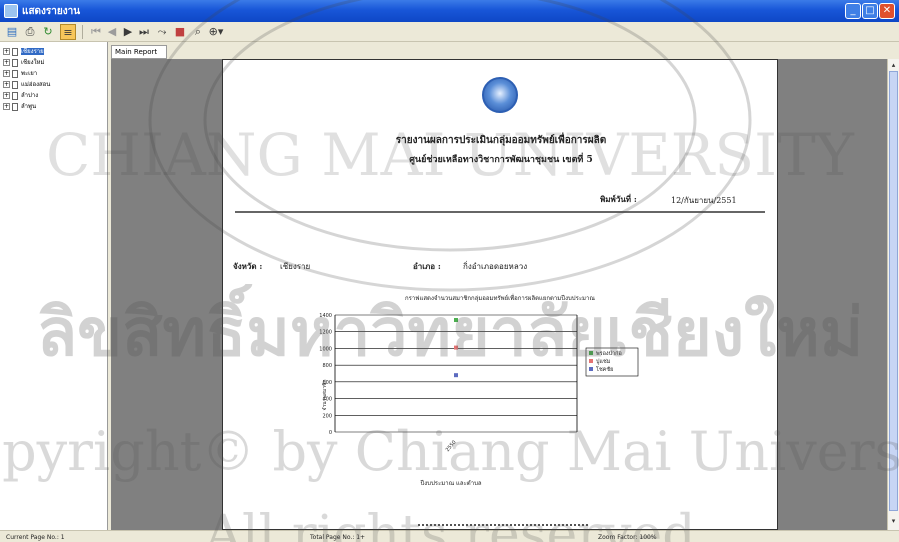  Describe the element at coordinates (893, 65) in the screenshot. I see `scroll-up-icon: ▴` at that location.